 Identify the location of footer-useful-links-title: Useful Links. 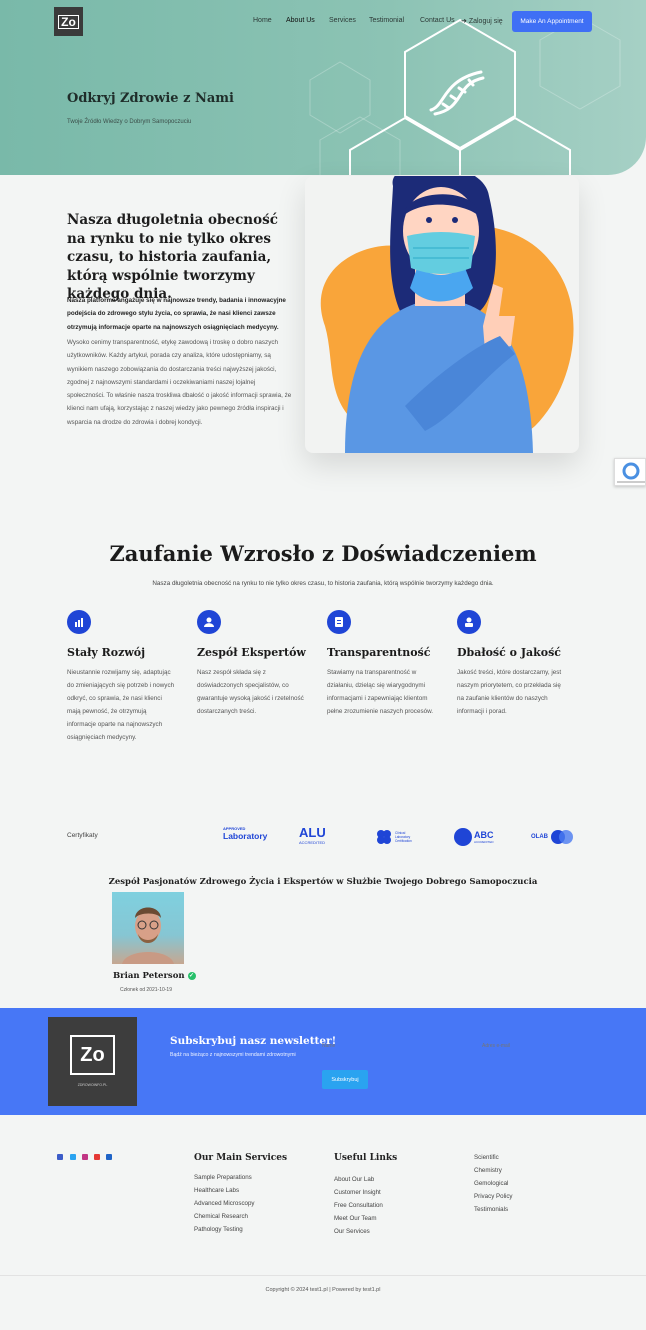
(366, 1158).